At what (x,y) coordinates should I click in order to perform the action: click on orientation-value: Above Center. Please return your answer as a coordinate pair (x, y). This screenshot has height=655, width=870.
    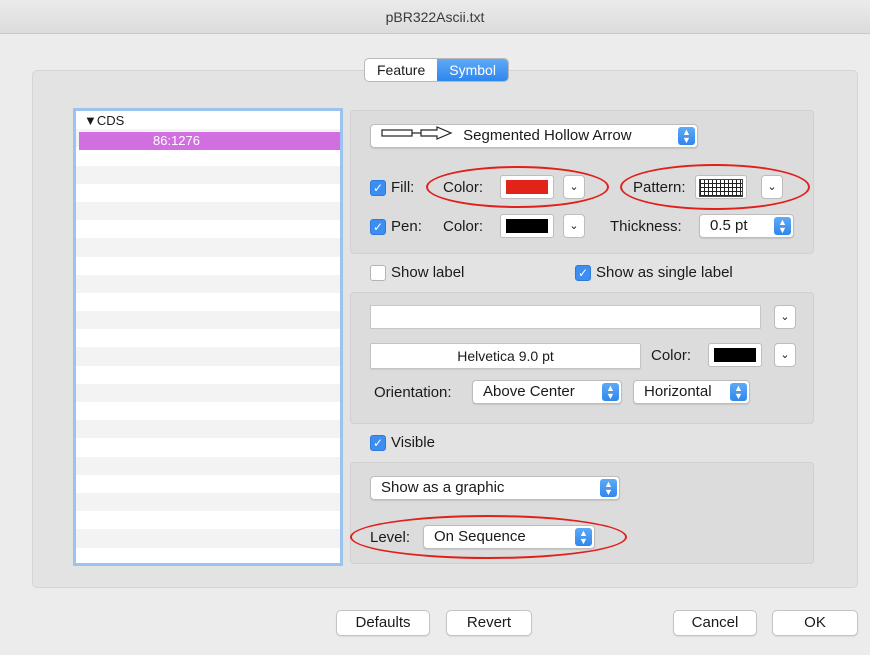
    Looking at the image, I should click on (529, 391).